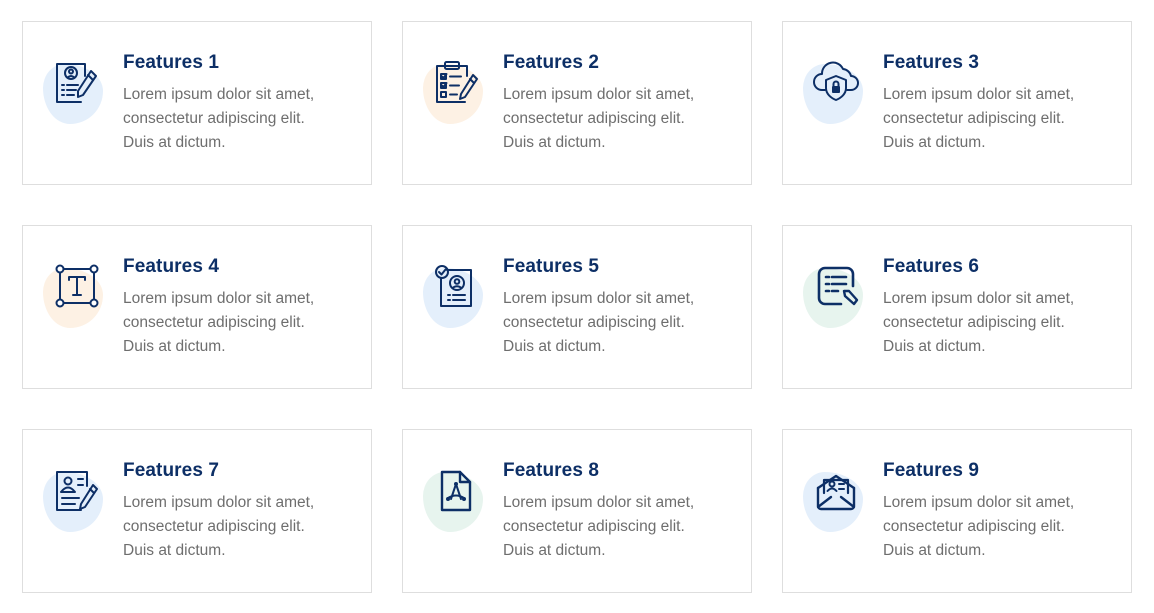 The image size is (1154, 613). I want to click on clipboard-checklist-icon, so click(457, 82).